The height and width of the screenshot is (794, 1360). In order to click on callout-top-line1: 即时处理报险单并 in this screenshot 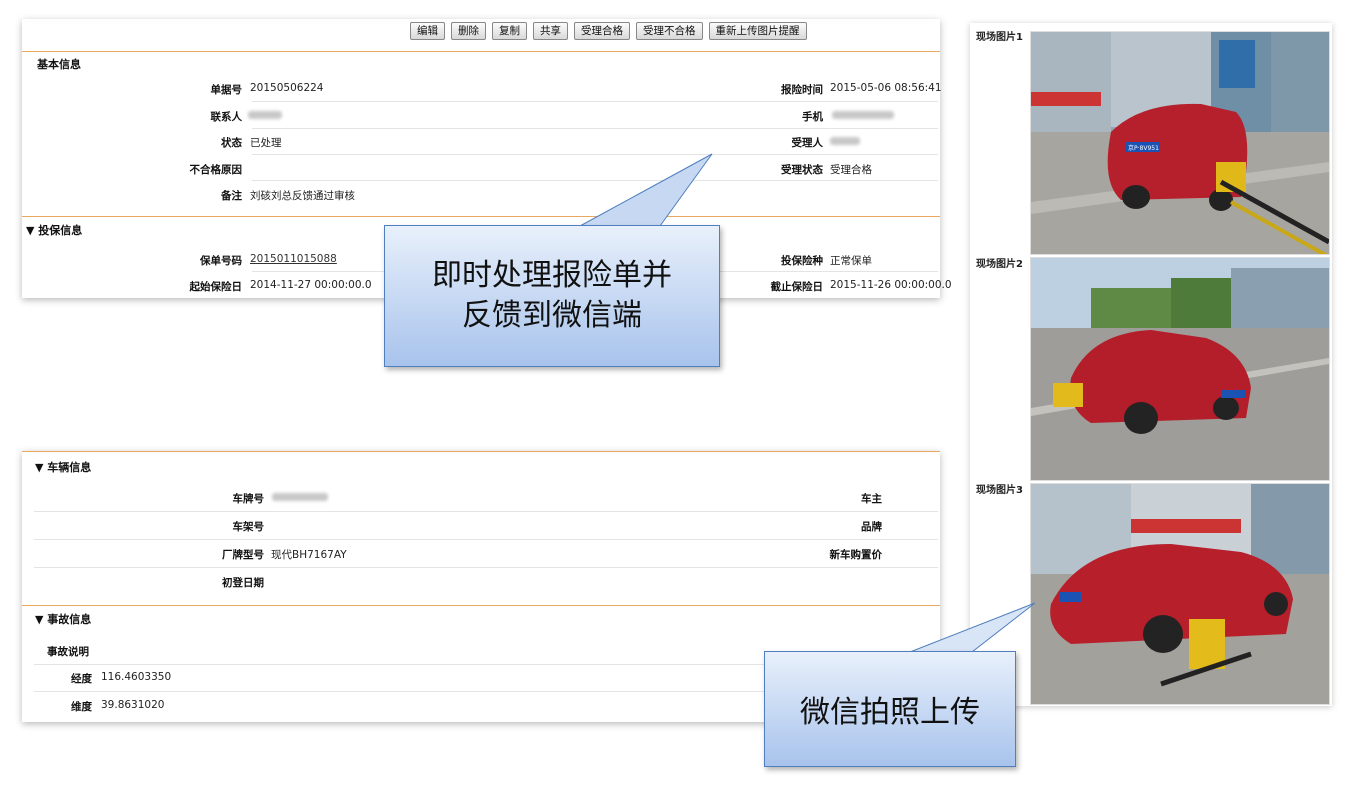, I will do `click(552, 275)`.